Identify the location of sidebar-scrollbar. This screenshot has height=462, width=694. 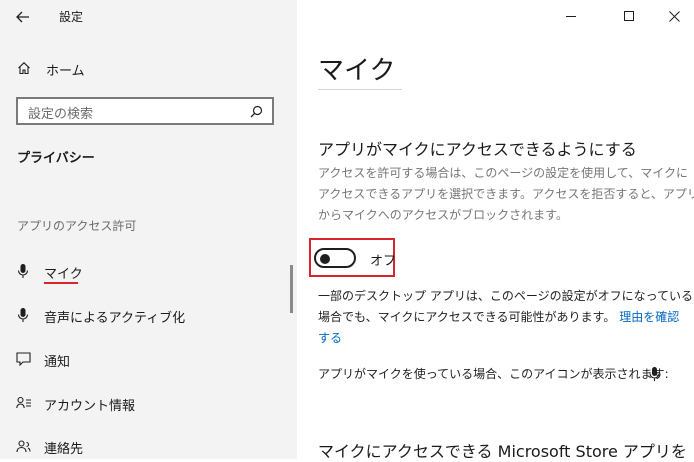
(291, 289).